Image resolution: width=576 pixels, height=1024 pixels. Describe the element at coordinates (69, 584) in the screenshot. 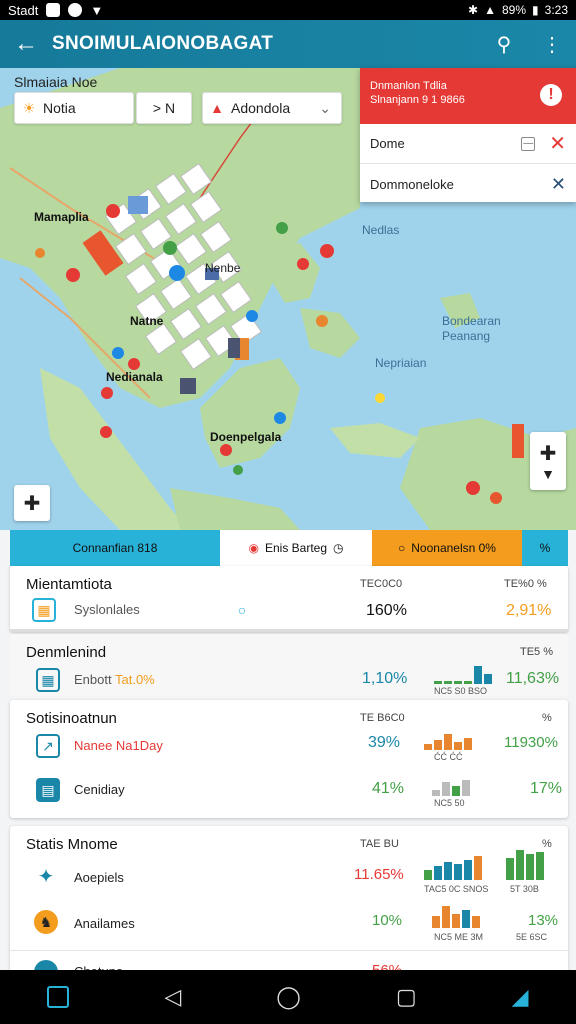

I see `panel-title: Mientamtiota` at that location.